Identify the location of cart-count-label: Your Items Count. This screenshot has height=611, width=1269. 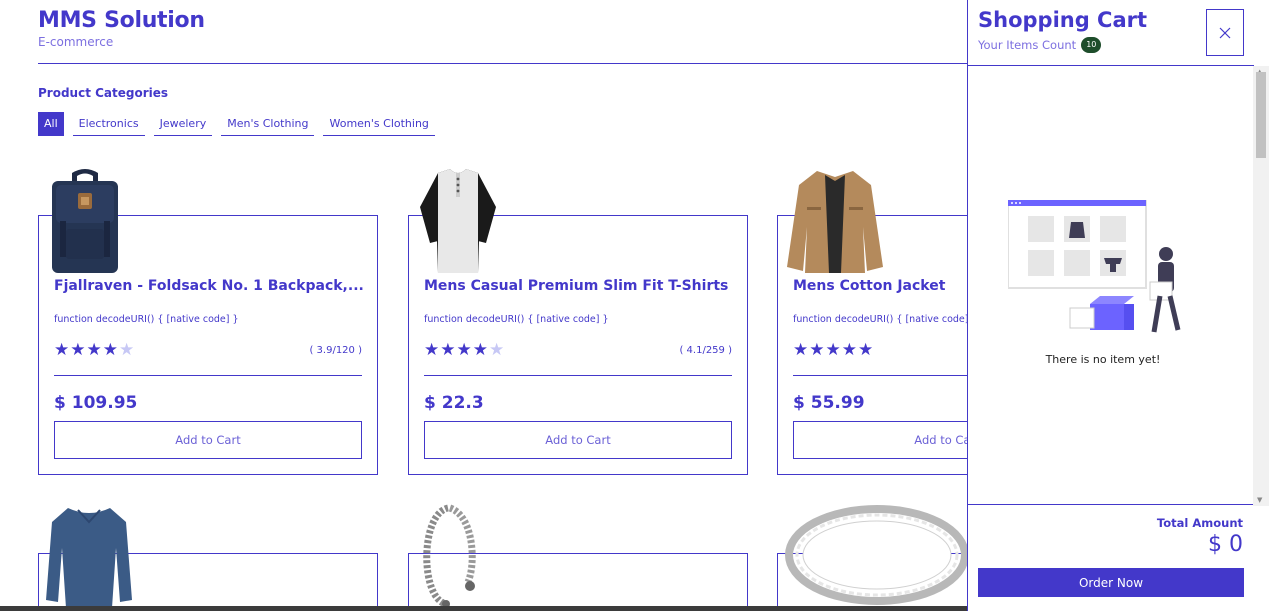
(1027, 45).